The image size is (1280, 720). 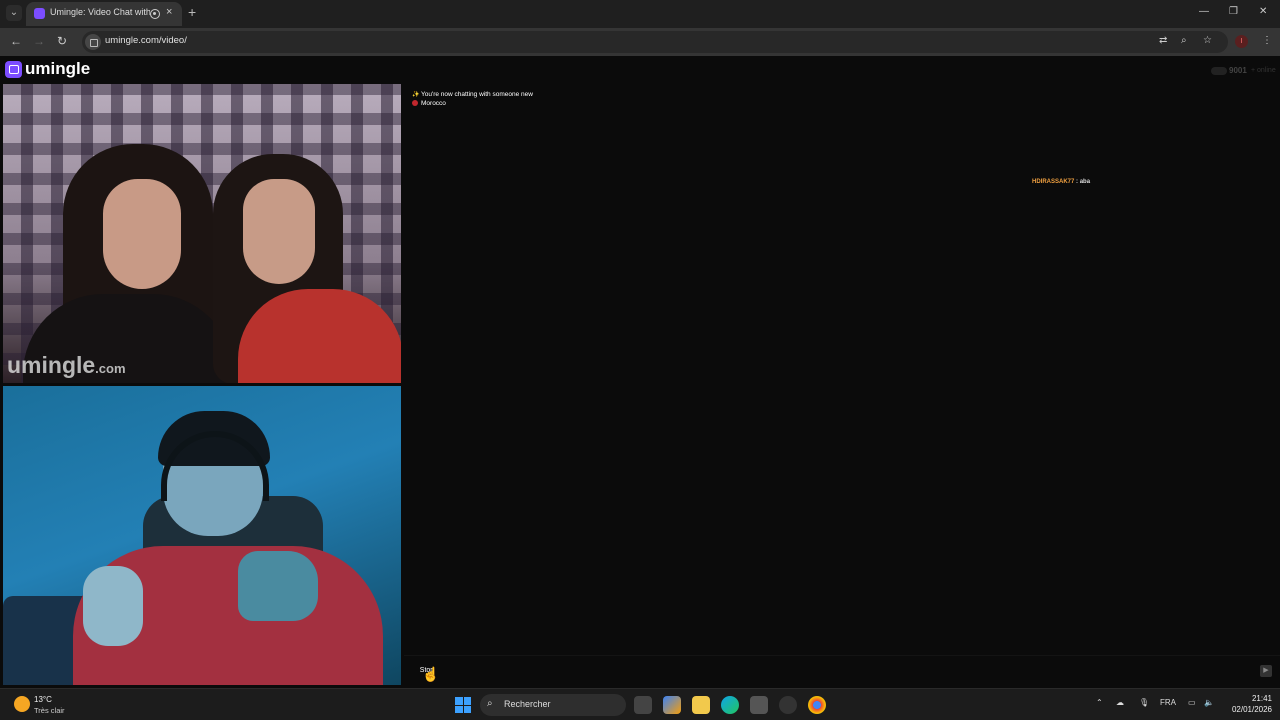 I want to click on bookmark-star-icon: ☆, so click(x=1207, y=40).